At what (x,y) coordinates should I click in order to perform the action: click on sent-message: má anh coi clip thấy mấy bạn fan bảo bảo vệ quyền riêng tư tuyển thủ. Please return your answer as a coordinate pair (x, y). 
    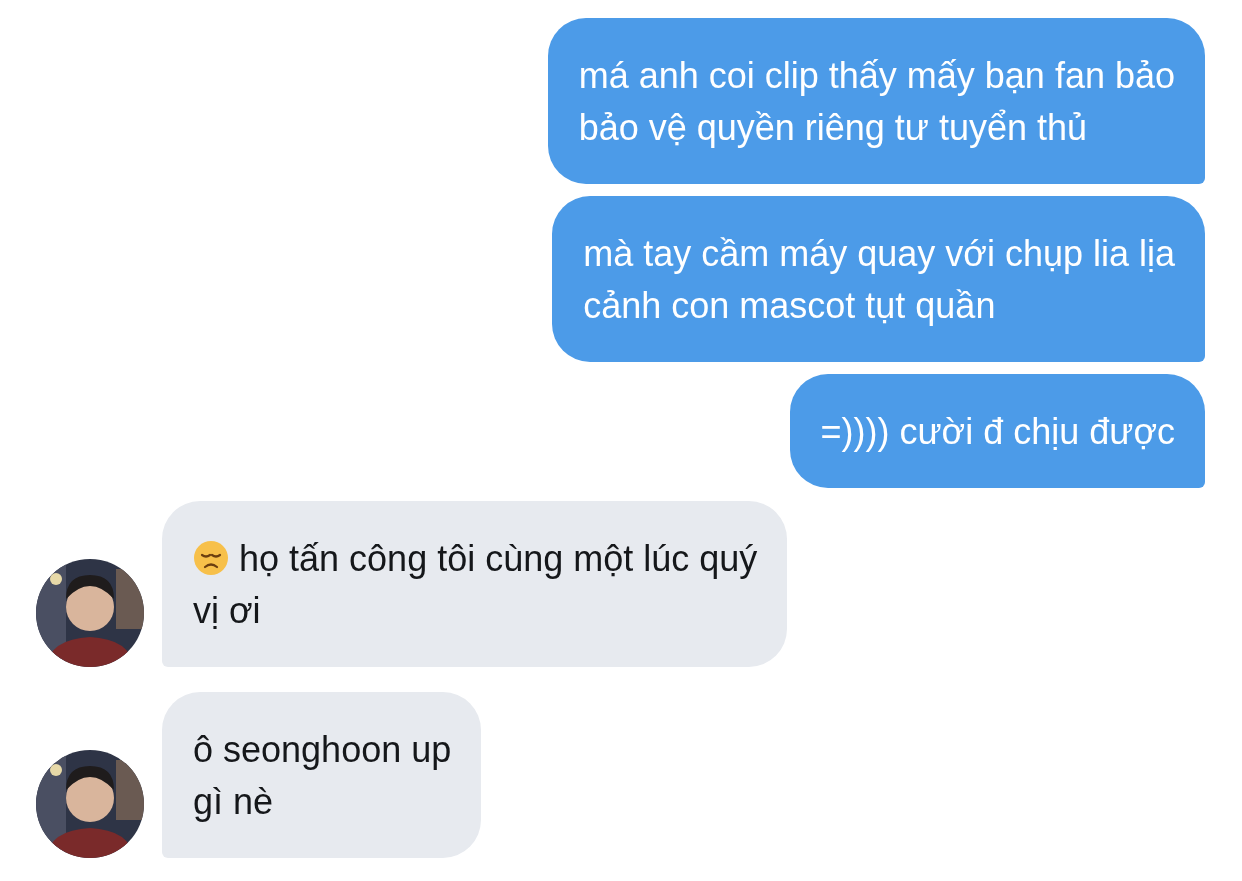
    Looking at the image, I should click on (876, 101).